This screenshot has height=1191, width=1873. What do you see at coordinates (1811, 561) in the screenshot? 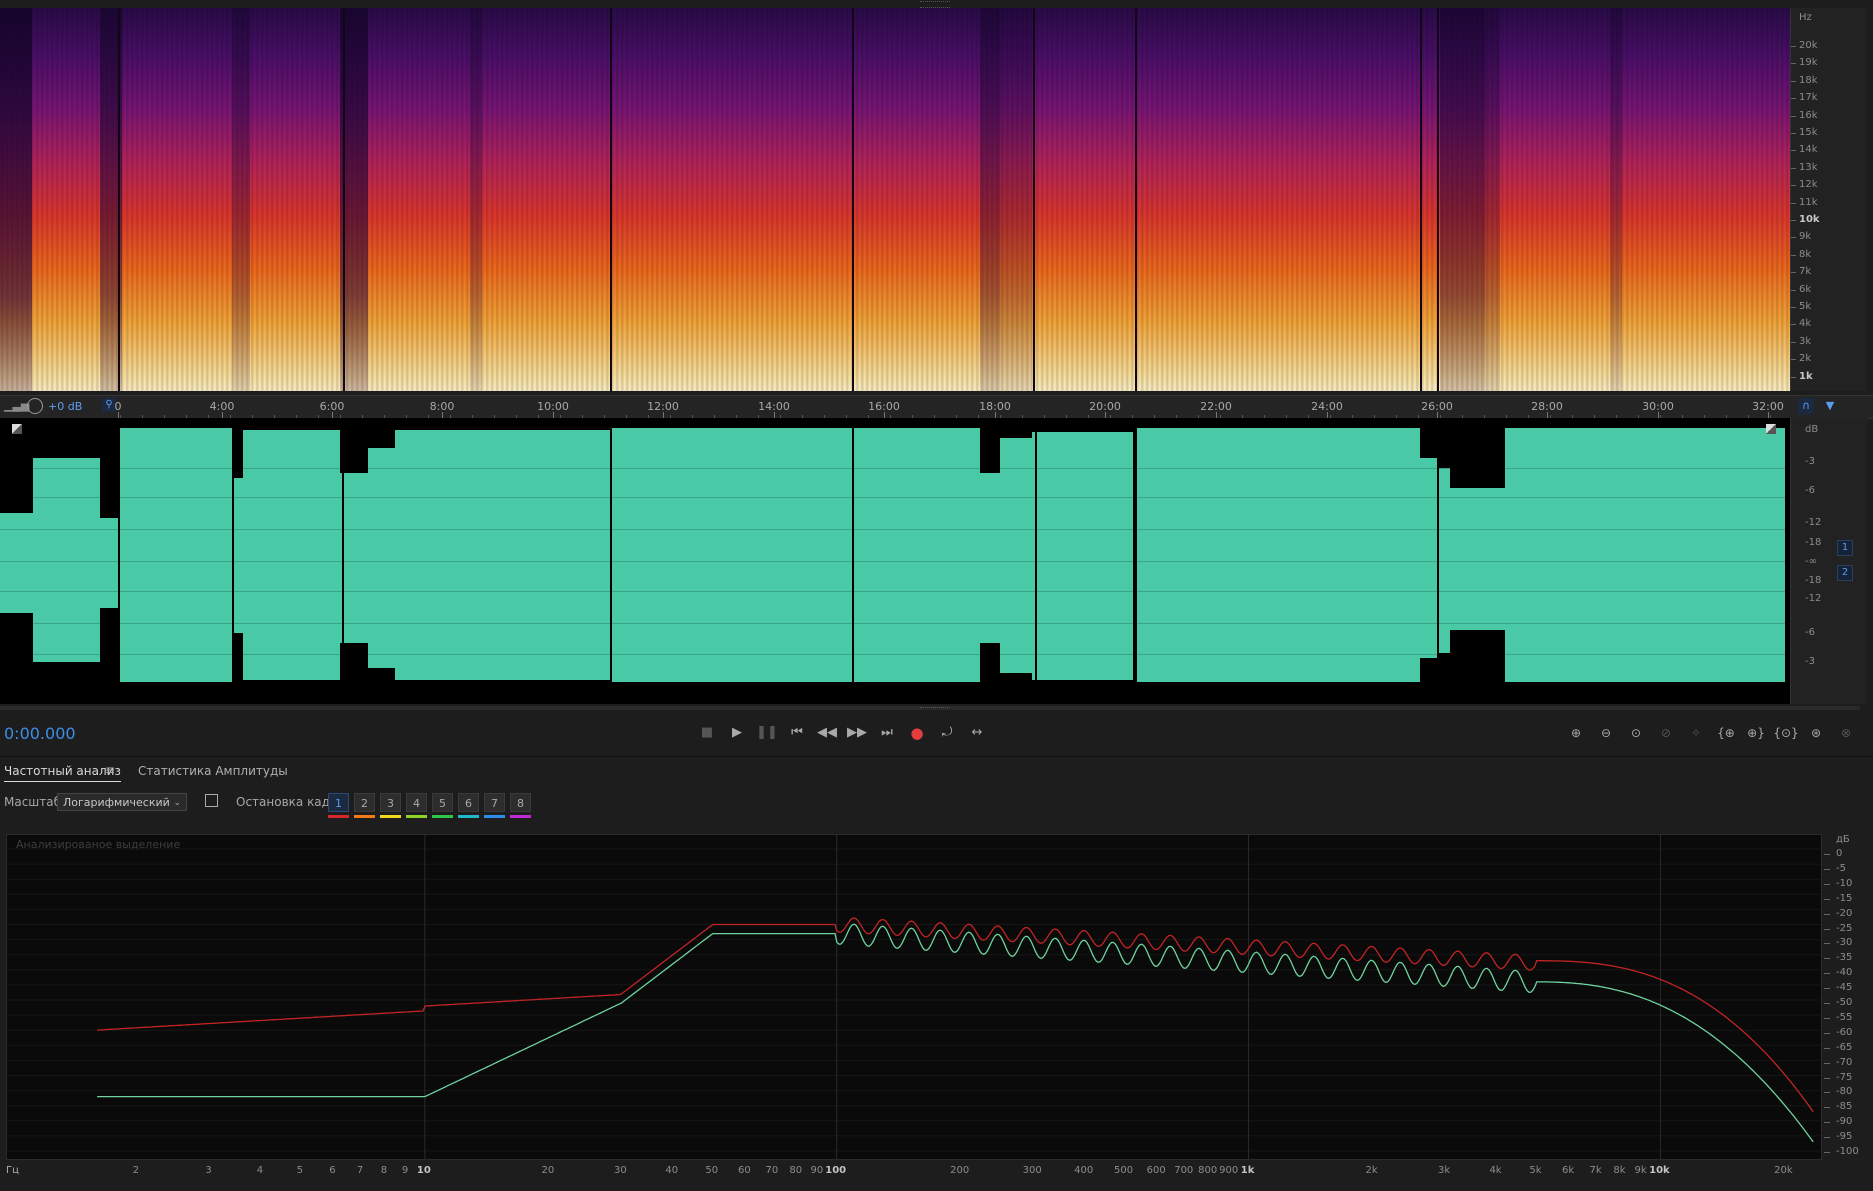
I see `amplitude-db-label: -∞` at bounding box center [1811, 561].